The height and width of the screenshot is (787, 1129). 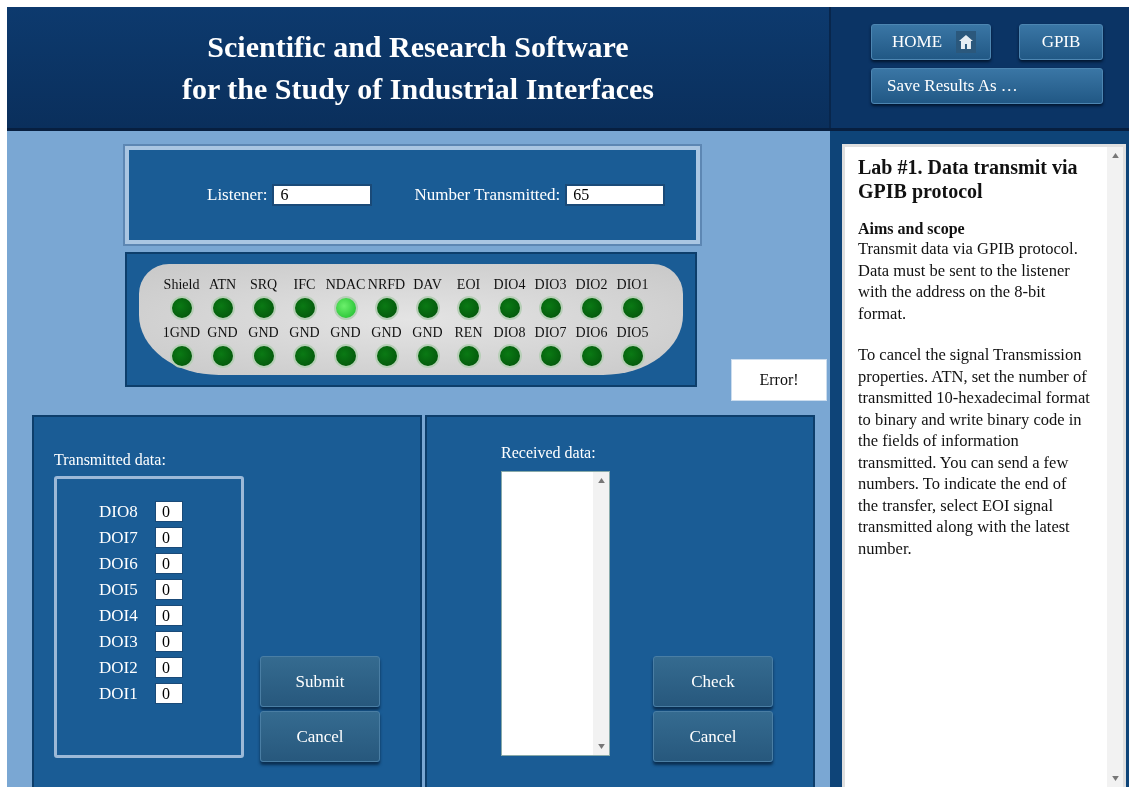 What do you see at coordinates (320, 681) in the screenshot?
I see `action-button: Submit` at bounding box center [320, 681].